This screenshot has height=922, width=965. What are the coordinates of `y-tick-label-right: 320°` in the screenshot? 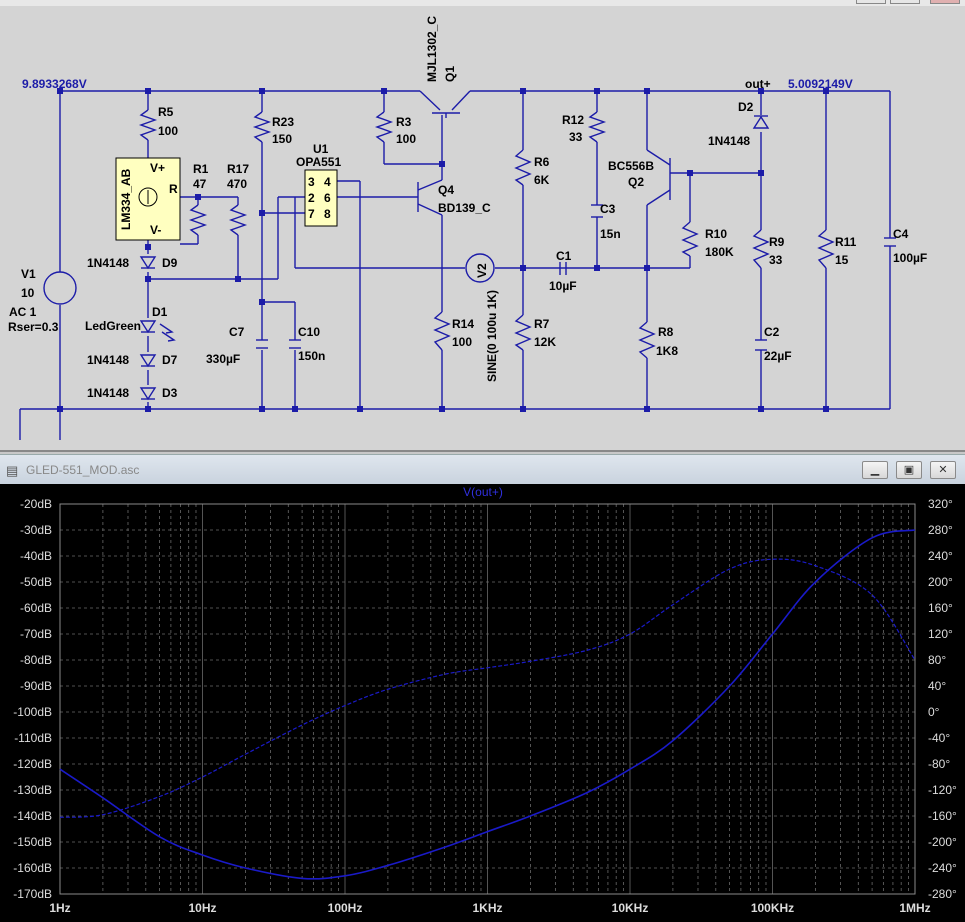 It's located at (940, 504).